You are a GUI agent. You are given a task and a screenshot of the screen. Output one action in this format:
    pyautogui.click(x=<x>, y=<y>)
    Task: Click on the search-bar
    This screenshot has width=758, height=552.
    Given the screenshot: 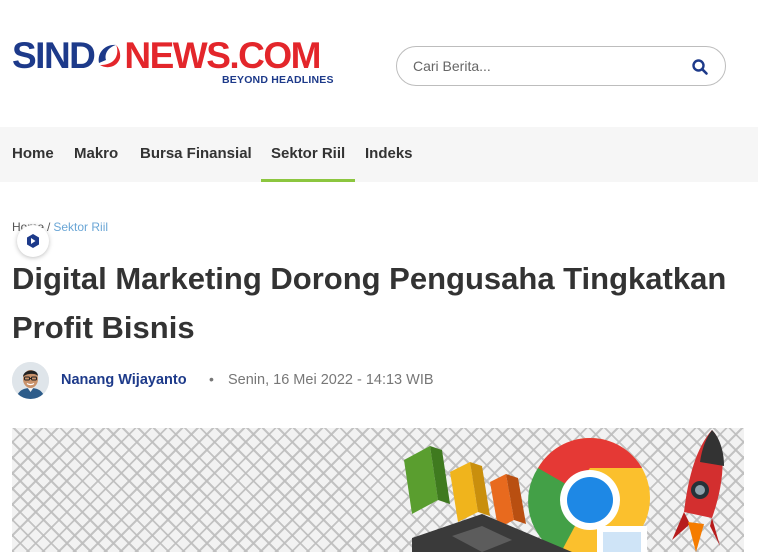 What is the action you would take?
    pyautogui.click(x=561, y=66)
    